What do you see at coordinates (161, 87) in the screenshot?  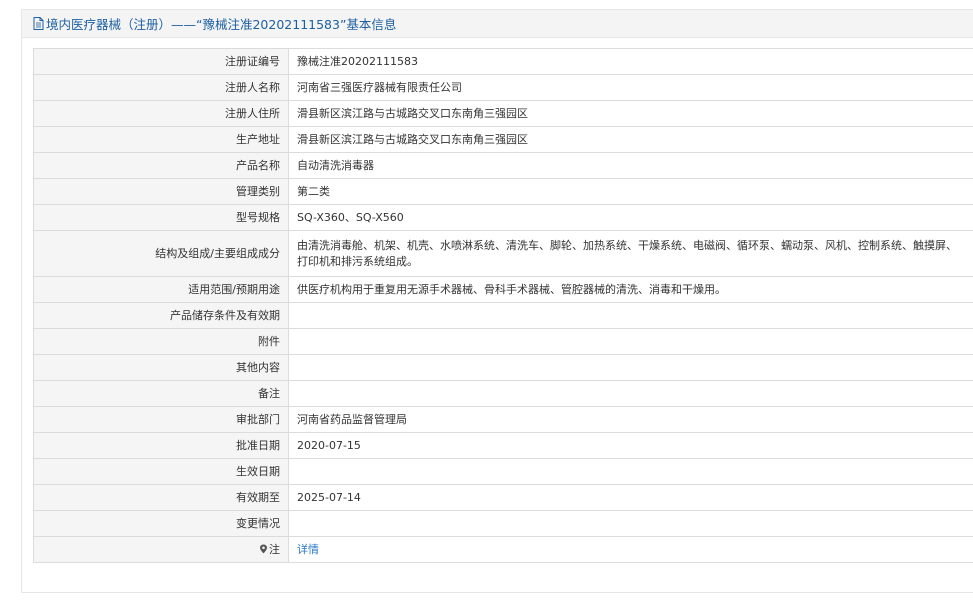 I see `row-label: 注册人名称` at bounding box center [161, 87].